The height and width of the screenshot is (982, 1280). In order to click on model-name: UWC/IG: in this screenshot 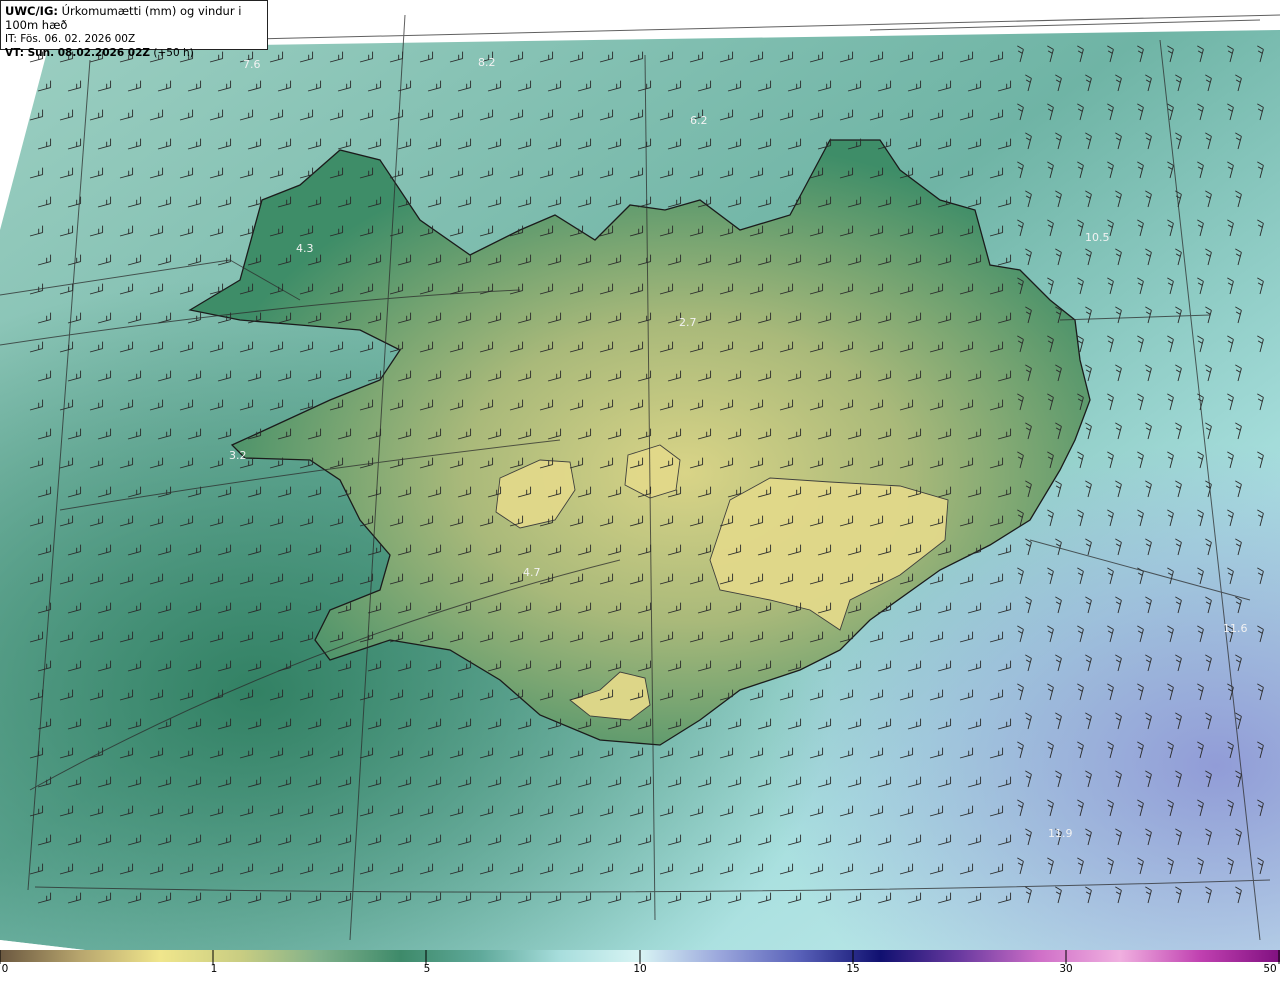, I will do `click(31, 11)`.